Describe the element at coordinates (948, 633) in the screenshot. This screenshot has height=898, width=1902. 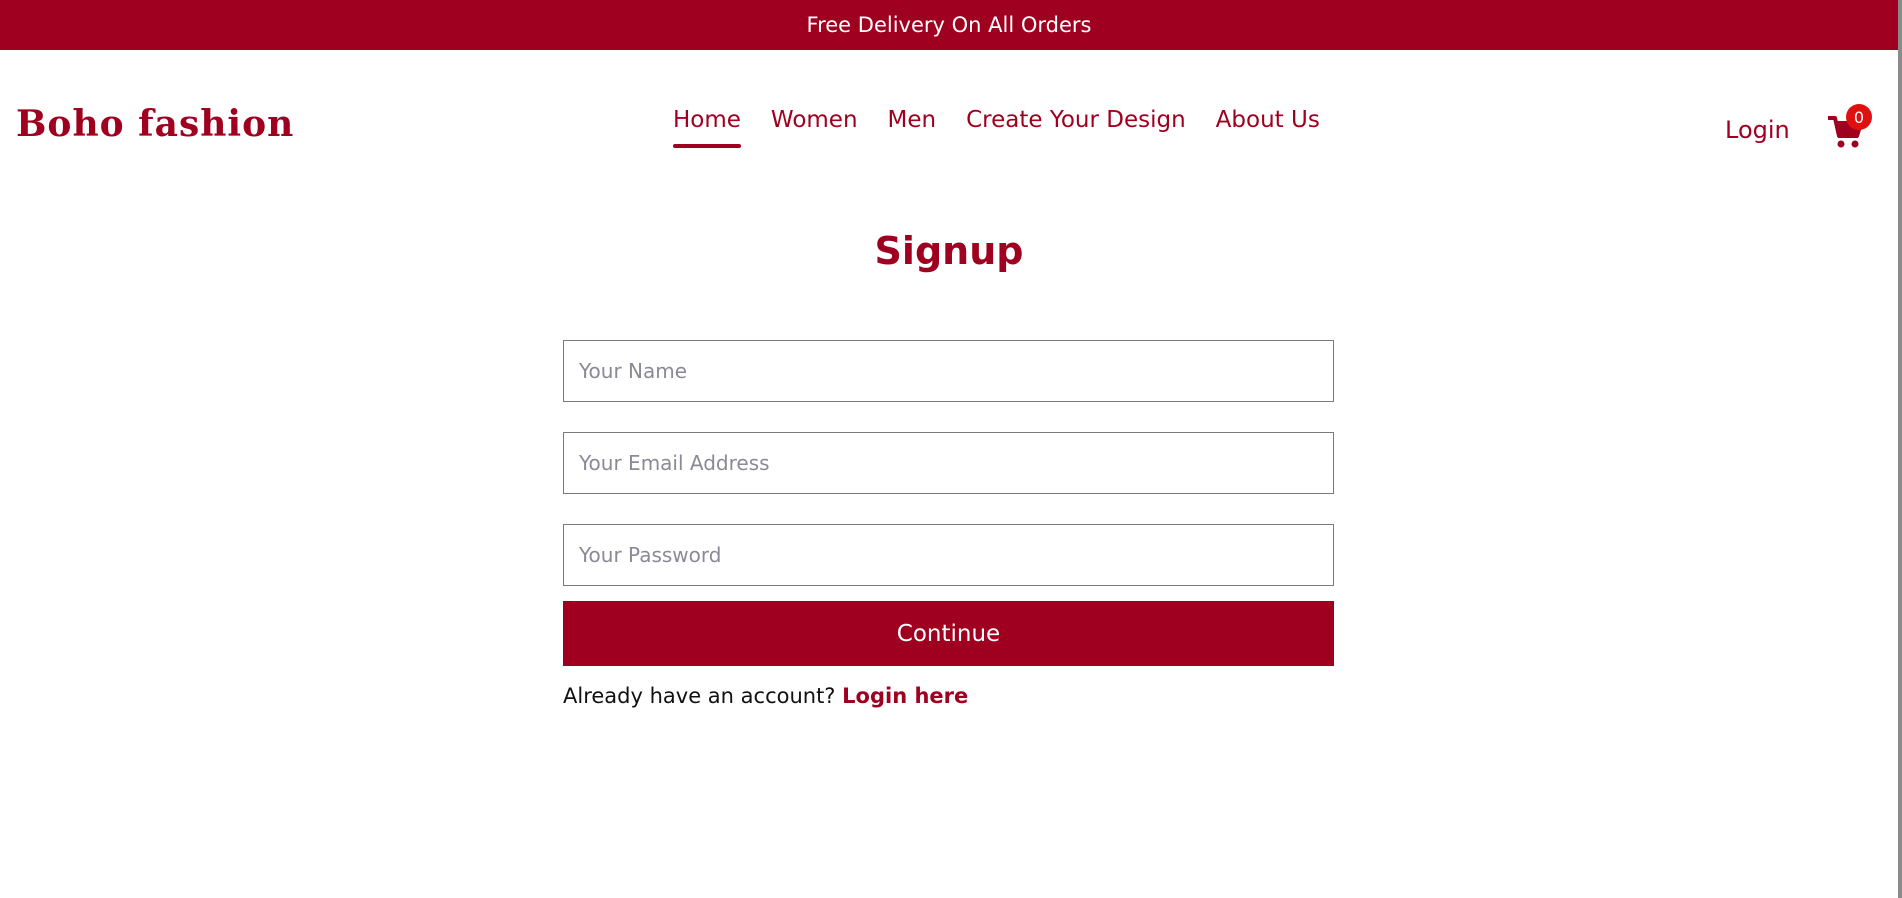
I see `continue-button: Continue` at that location.